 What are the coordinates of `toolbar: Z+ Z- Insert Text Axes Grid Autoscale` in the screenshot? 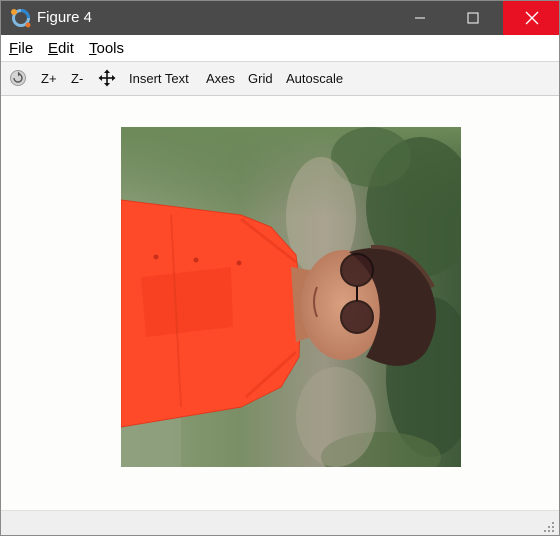 It's located at (280, 78).